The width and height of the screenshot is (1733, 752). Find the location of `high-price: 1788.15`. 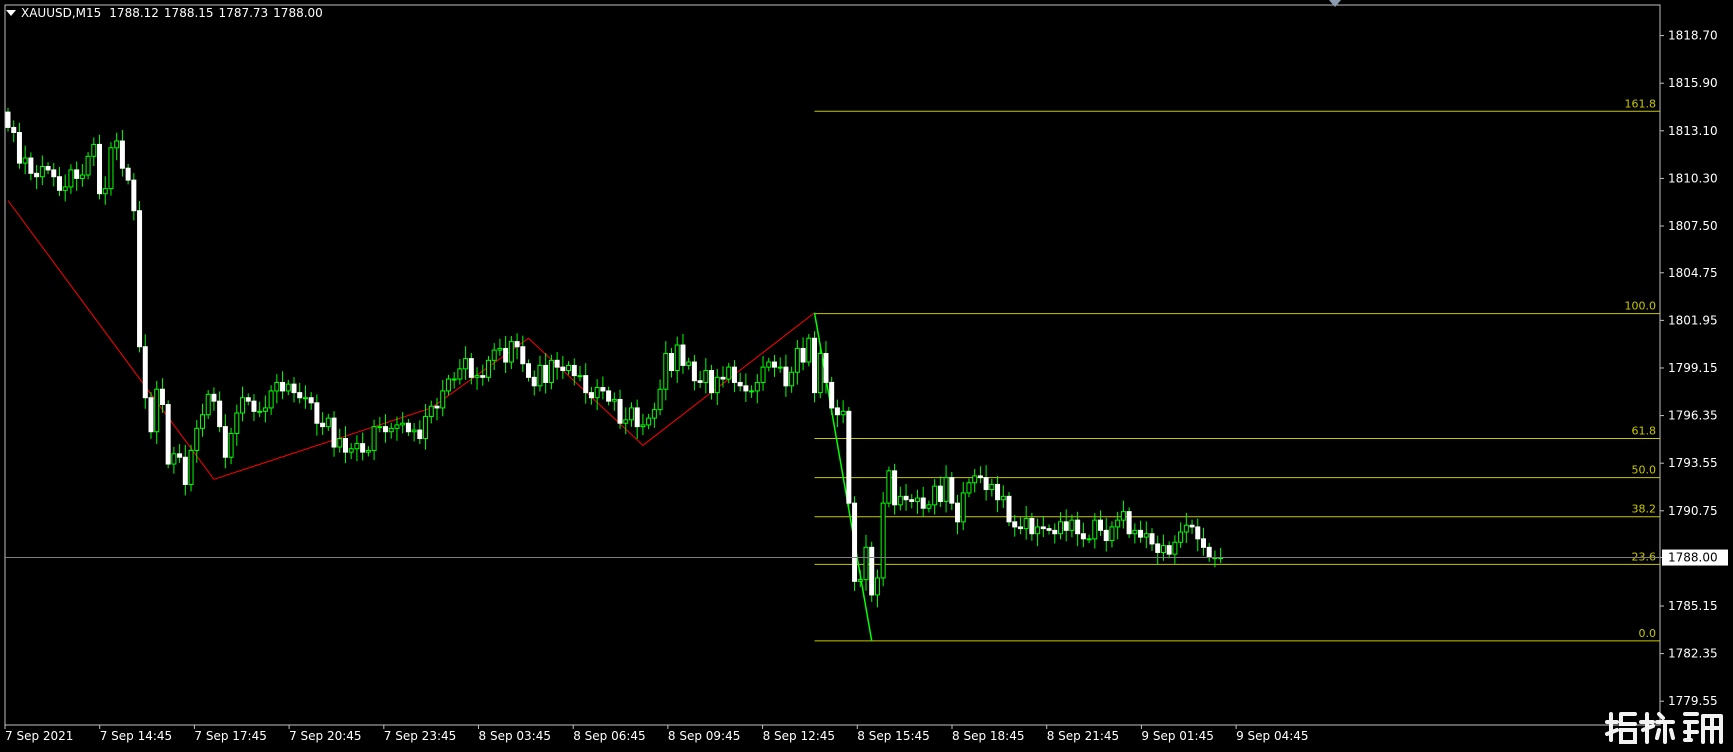

high-price: 1788.15 is located at coordinates (188, 13).